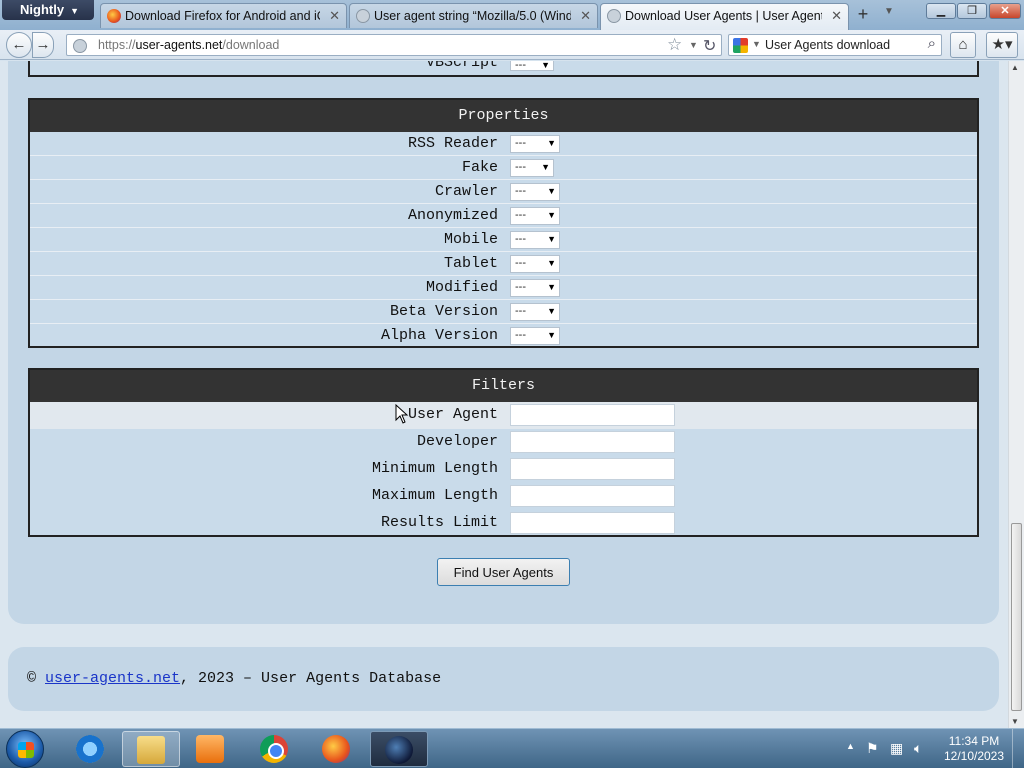  I want to click on developer-input, so click(592, 442).